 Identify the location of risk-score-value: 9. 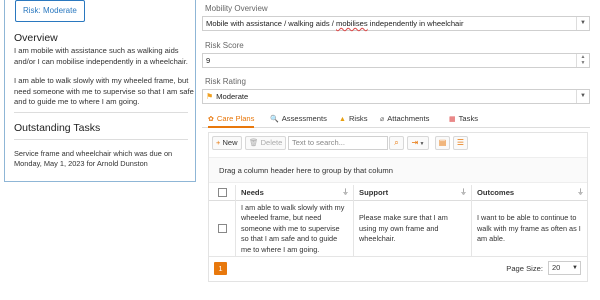
(208, 60).